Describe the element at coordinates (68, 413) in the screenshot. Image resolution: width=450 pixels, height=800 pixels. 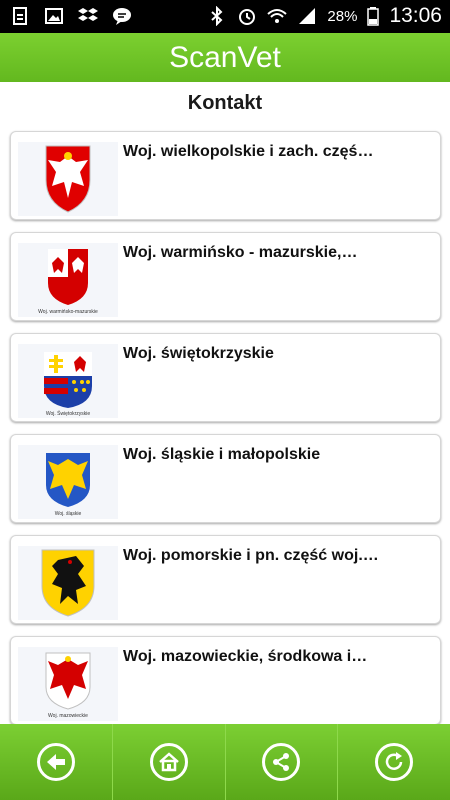
I see `emblem-caption: Woj. Świętokrzyskie` at that location.